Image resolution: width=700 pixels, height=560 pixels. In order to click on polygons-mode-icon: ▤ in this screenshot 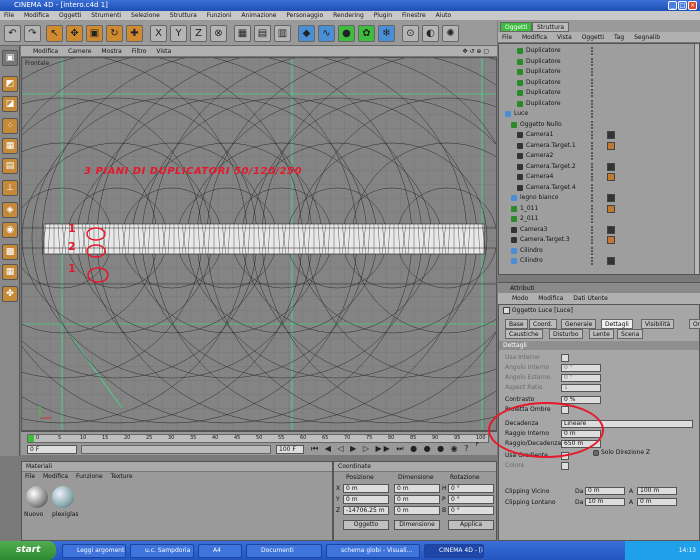, I will do `click(10, 166)`.